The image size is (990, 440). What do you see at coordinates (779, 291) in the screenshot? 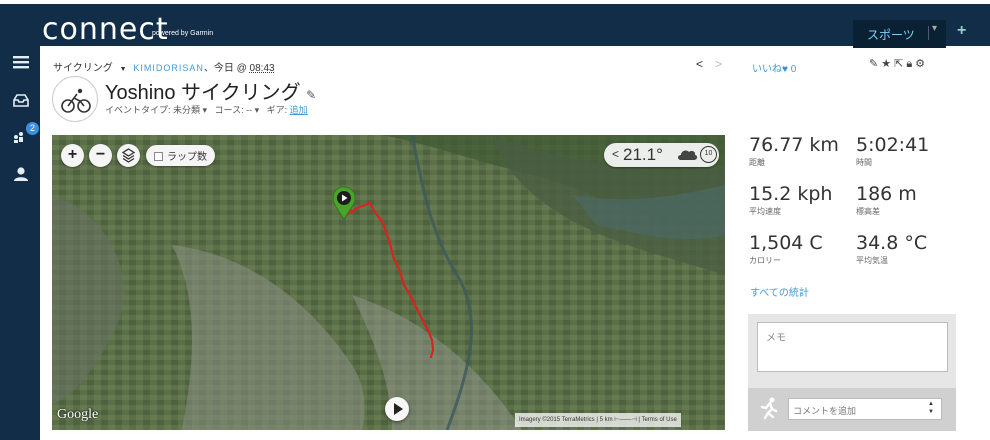
I see `all-stats-link: すべての統計` at bounding box center [779, 291].